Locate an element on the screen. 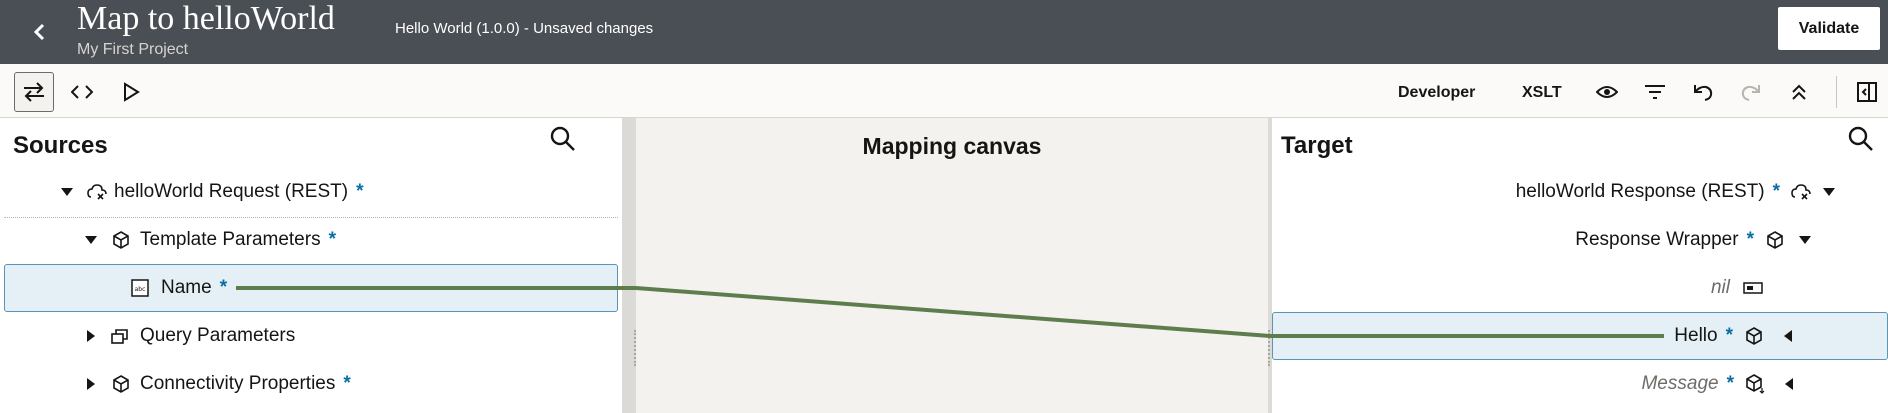 This screenshot has width=1888, height=413. tree-label: helloWorld Request (REST) is located at coordinates (231, 191).